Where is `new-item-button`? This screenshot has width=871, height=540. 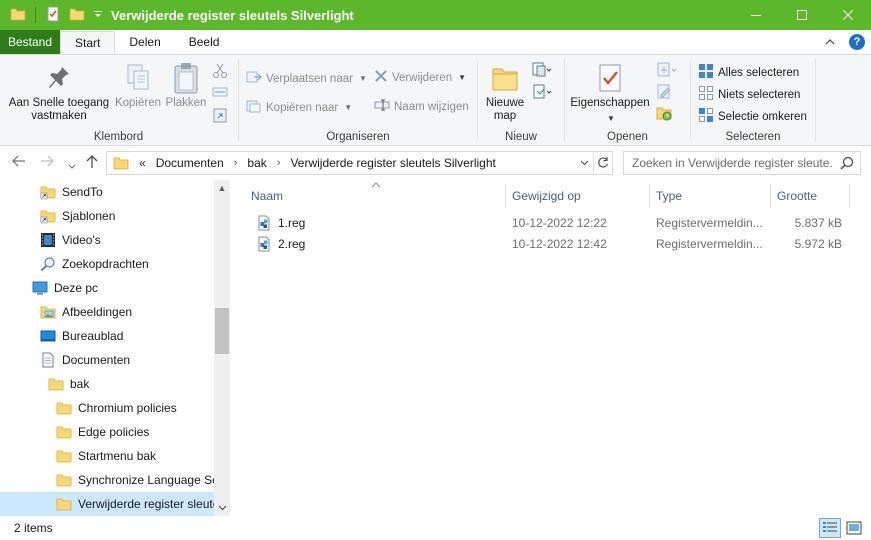
new-item-button is located at coordinates (542, 71).